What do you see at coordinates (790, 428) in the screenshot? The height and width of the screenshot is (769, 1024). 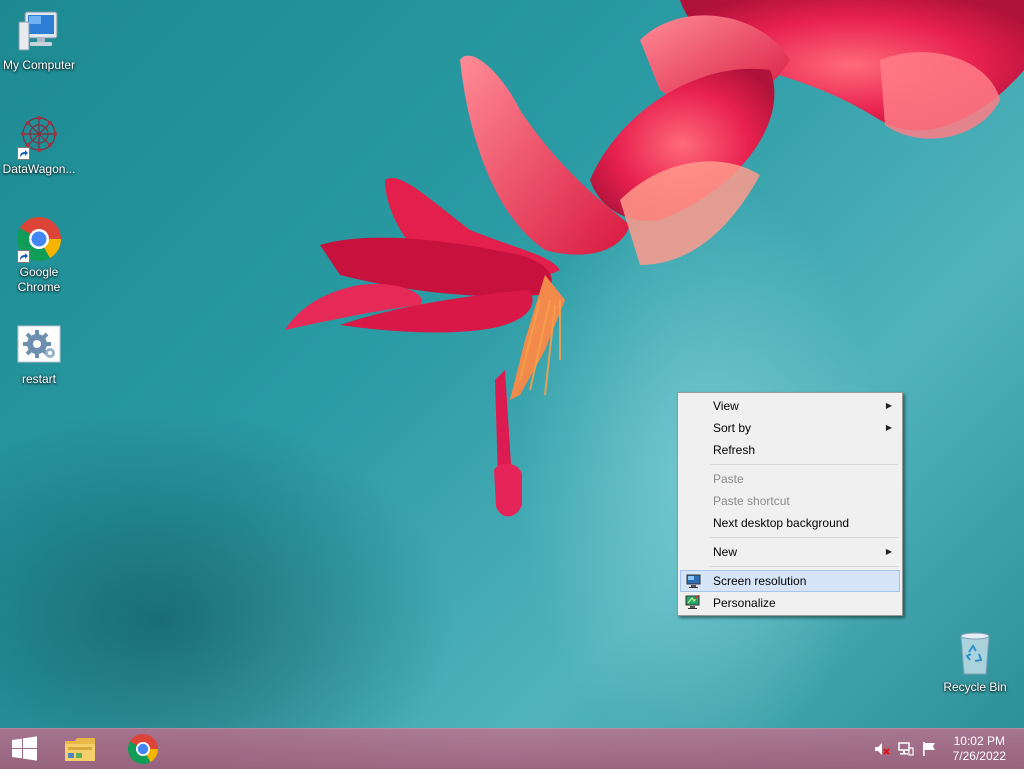 I see `menu-item-sort-by: Sort by ▶` at bounding box center [790, 428].